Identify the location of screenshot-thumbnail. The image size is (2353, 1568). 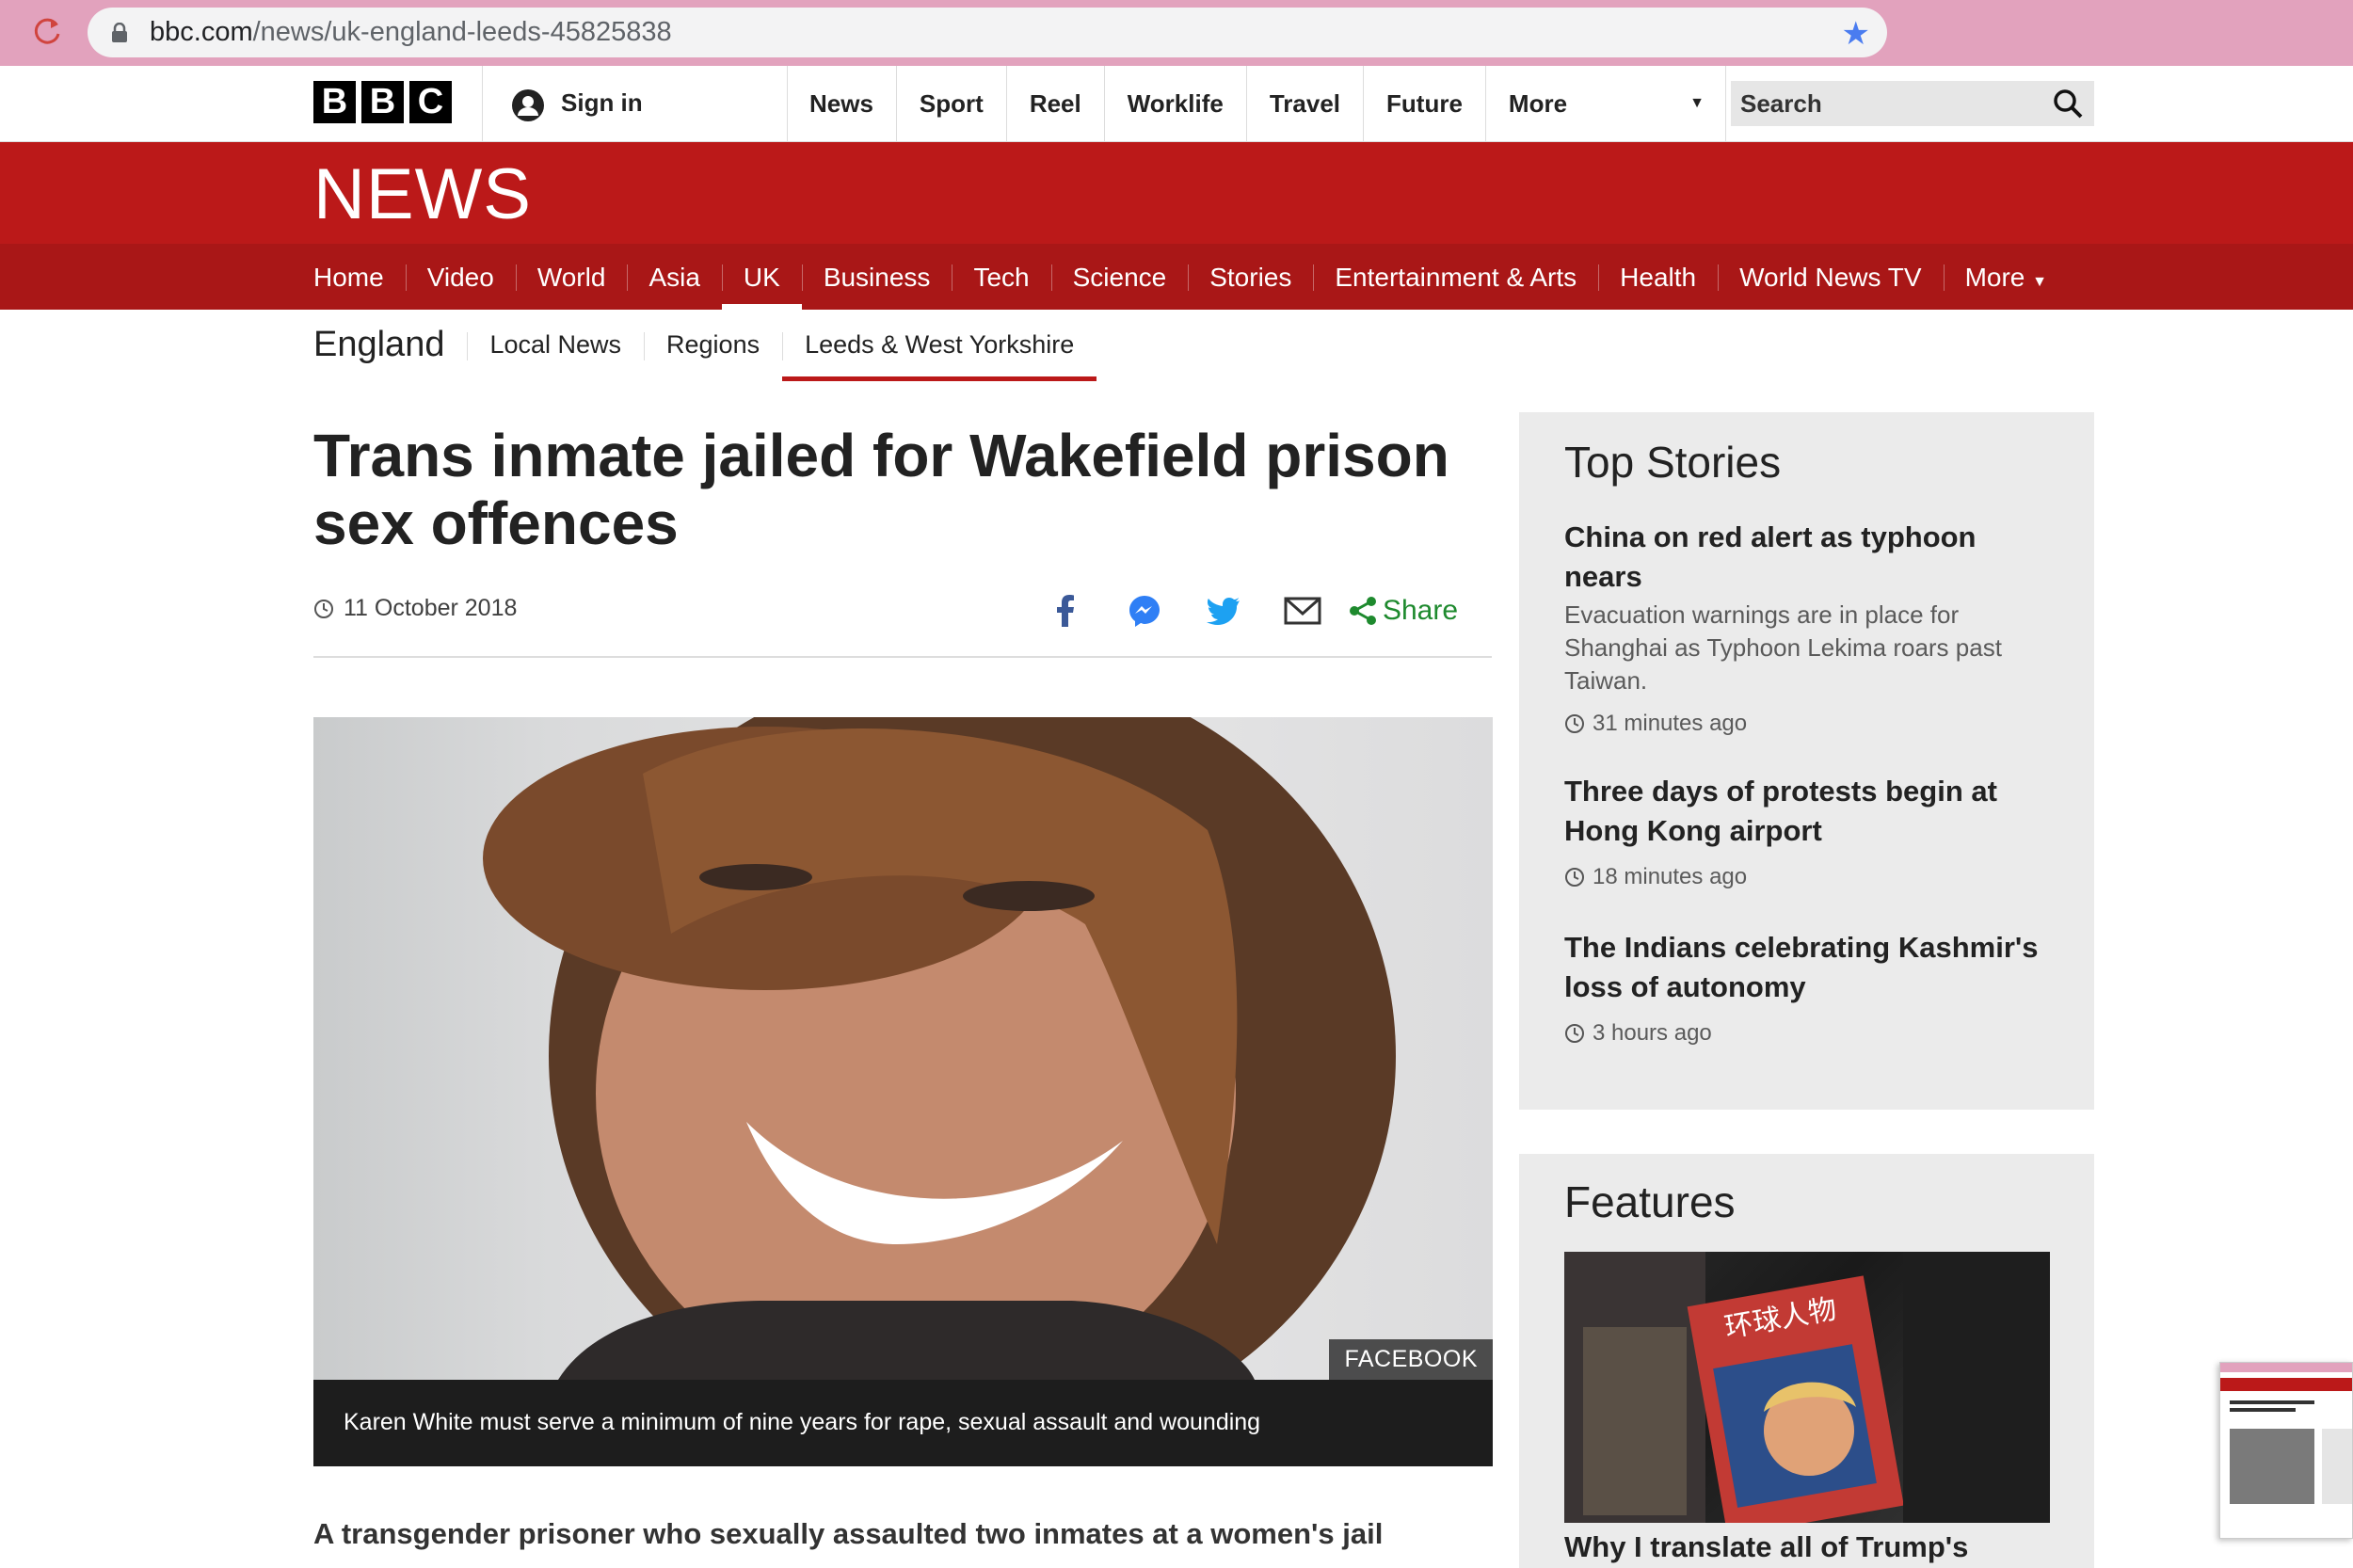
(2286, 1450).